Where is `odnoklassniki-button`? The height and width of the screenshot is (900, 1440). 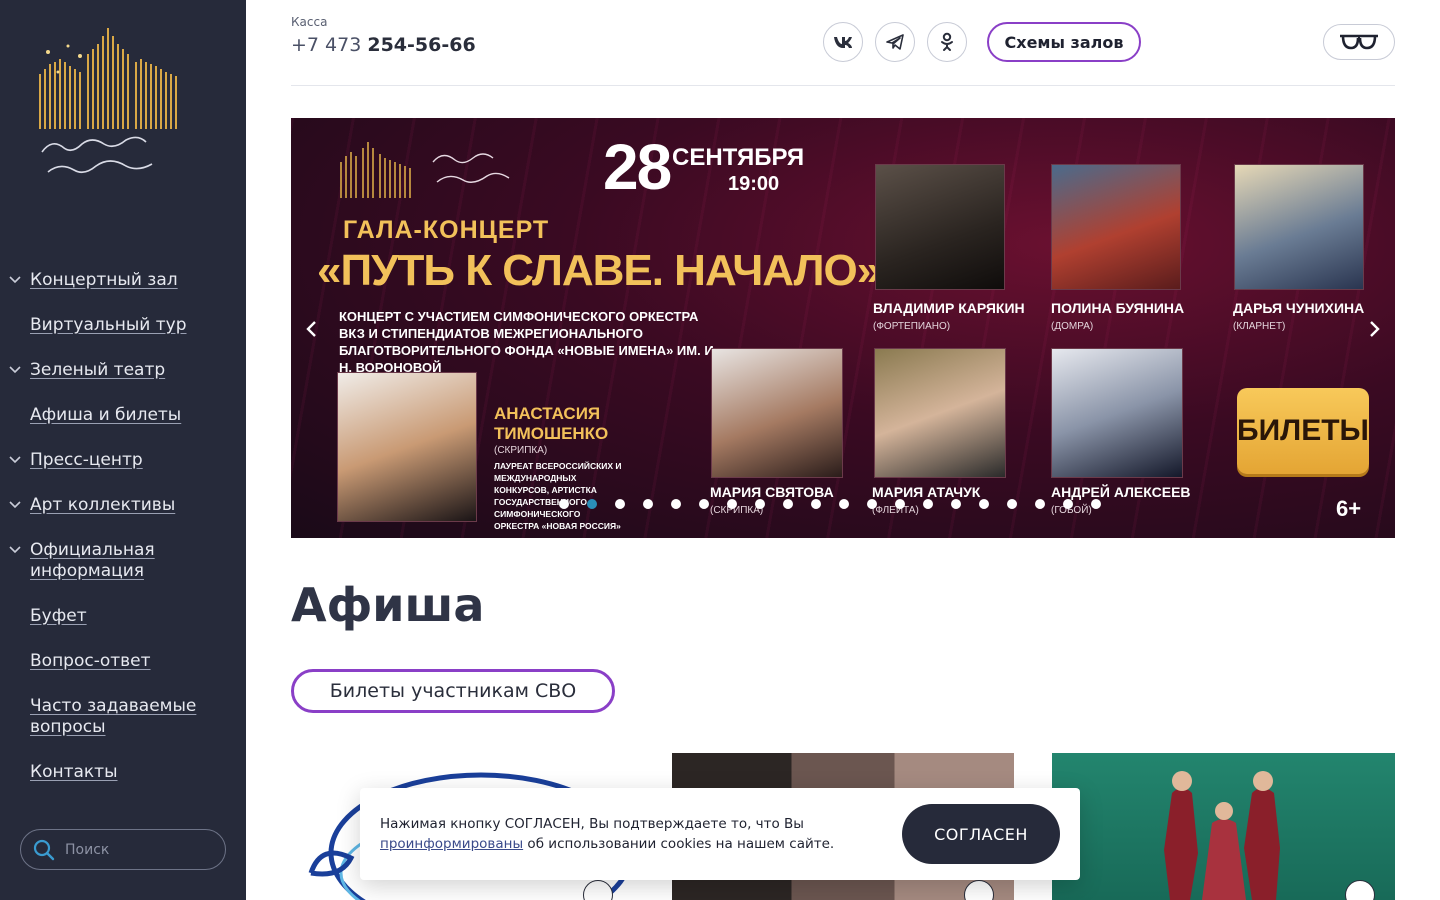 odnoklassniki-button is located at coordinates (947, 42).